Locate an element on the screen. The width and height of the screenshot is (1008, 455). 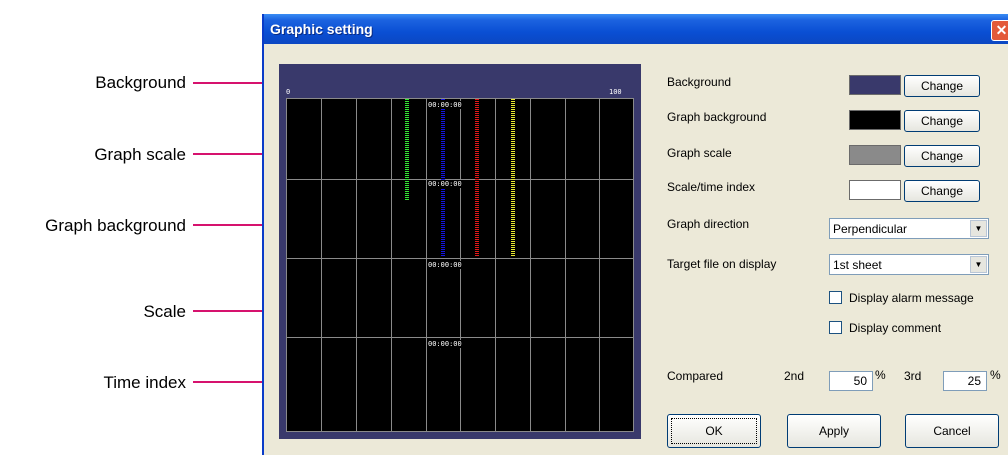
second-percent-sign: % is located at coordinates (880, 375).